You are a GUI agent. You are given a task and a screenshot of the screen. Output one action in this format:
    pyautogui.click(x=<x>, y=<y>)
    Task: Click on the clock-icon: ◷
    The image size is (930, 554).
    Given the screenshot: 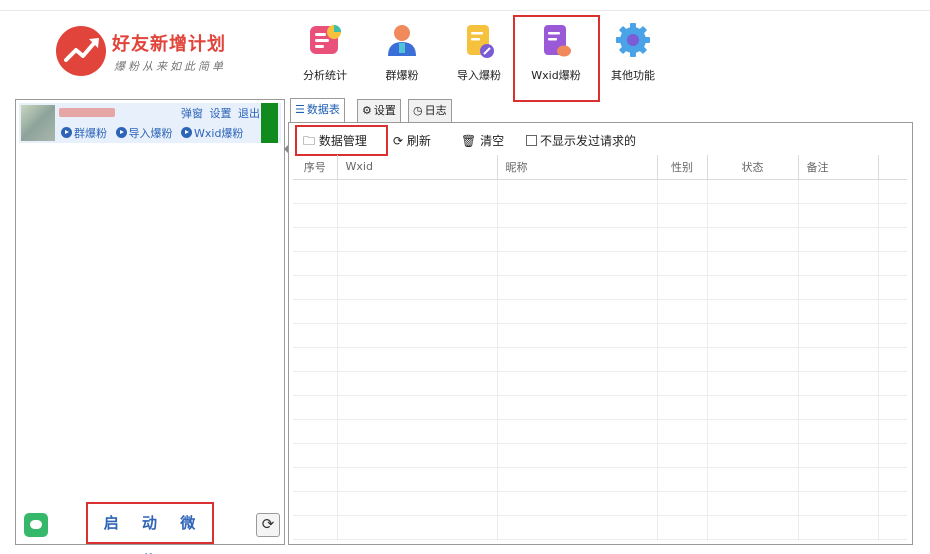 What is the action you would take?
    pyautogui.click(x=418, y=110)
    